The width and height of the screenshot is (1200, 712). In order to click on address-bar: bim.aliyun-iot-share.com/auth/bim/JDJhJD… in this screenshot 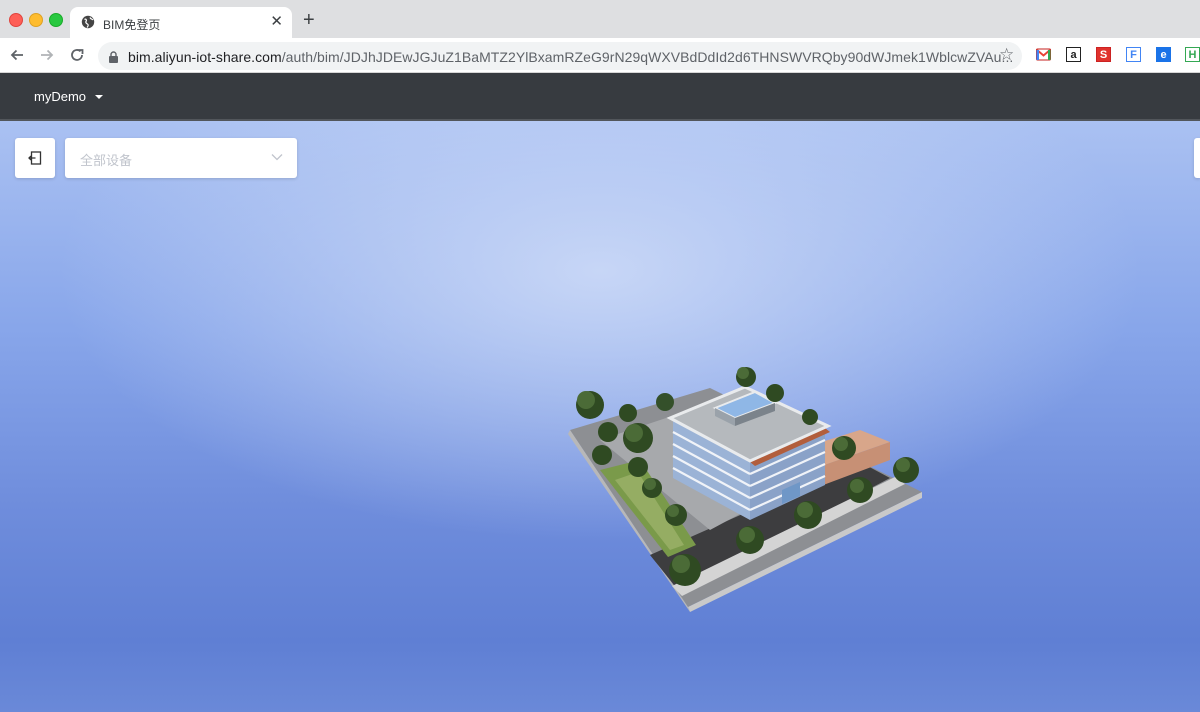, I will do `click(560, 56)`.